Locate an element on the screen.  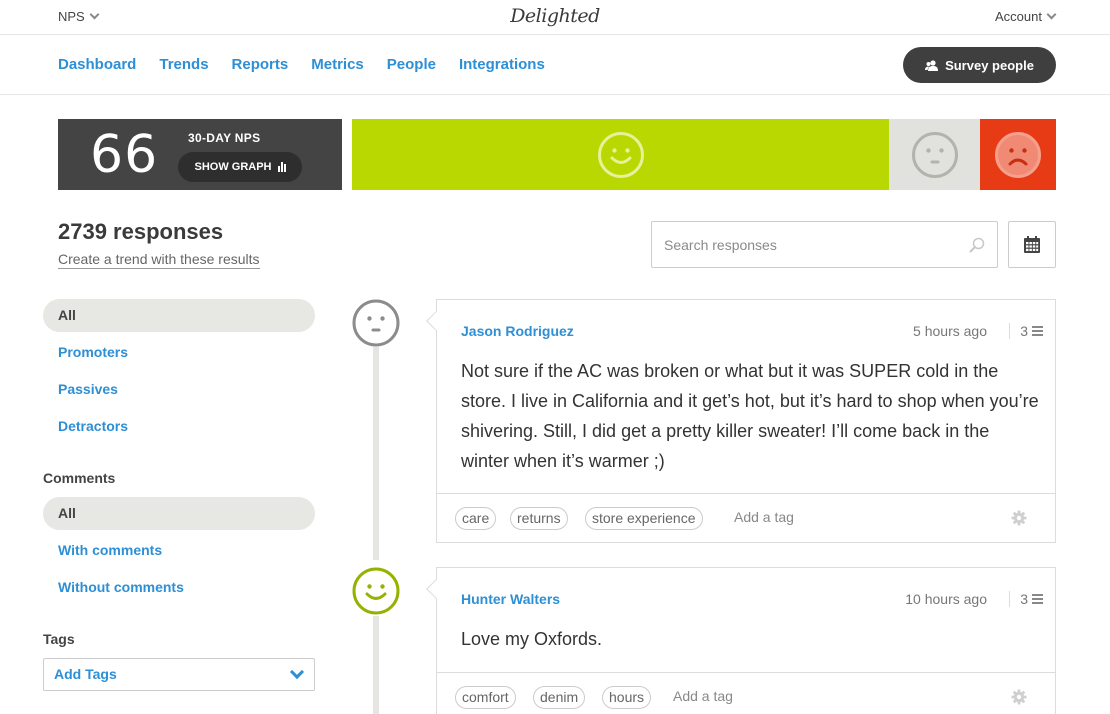
top-bar: NPS Delighted Account is located at coordinates (555, 17).